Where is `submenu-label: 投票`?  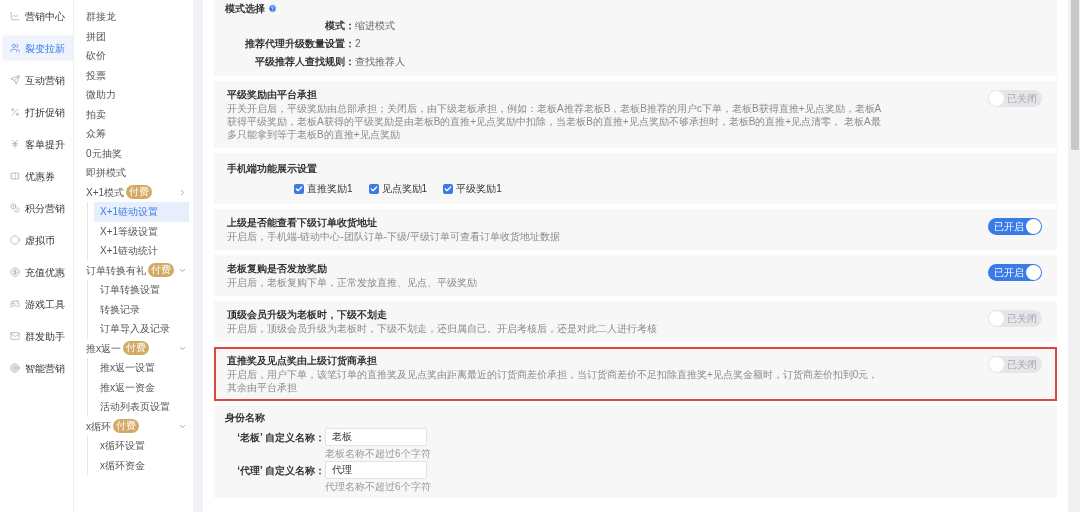
submenu-label: 投票 is located at coordinates (96, 75).